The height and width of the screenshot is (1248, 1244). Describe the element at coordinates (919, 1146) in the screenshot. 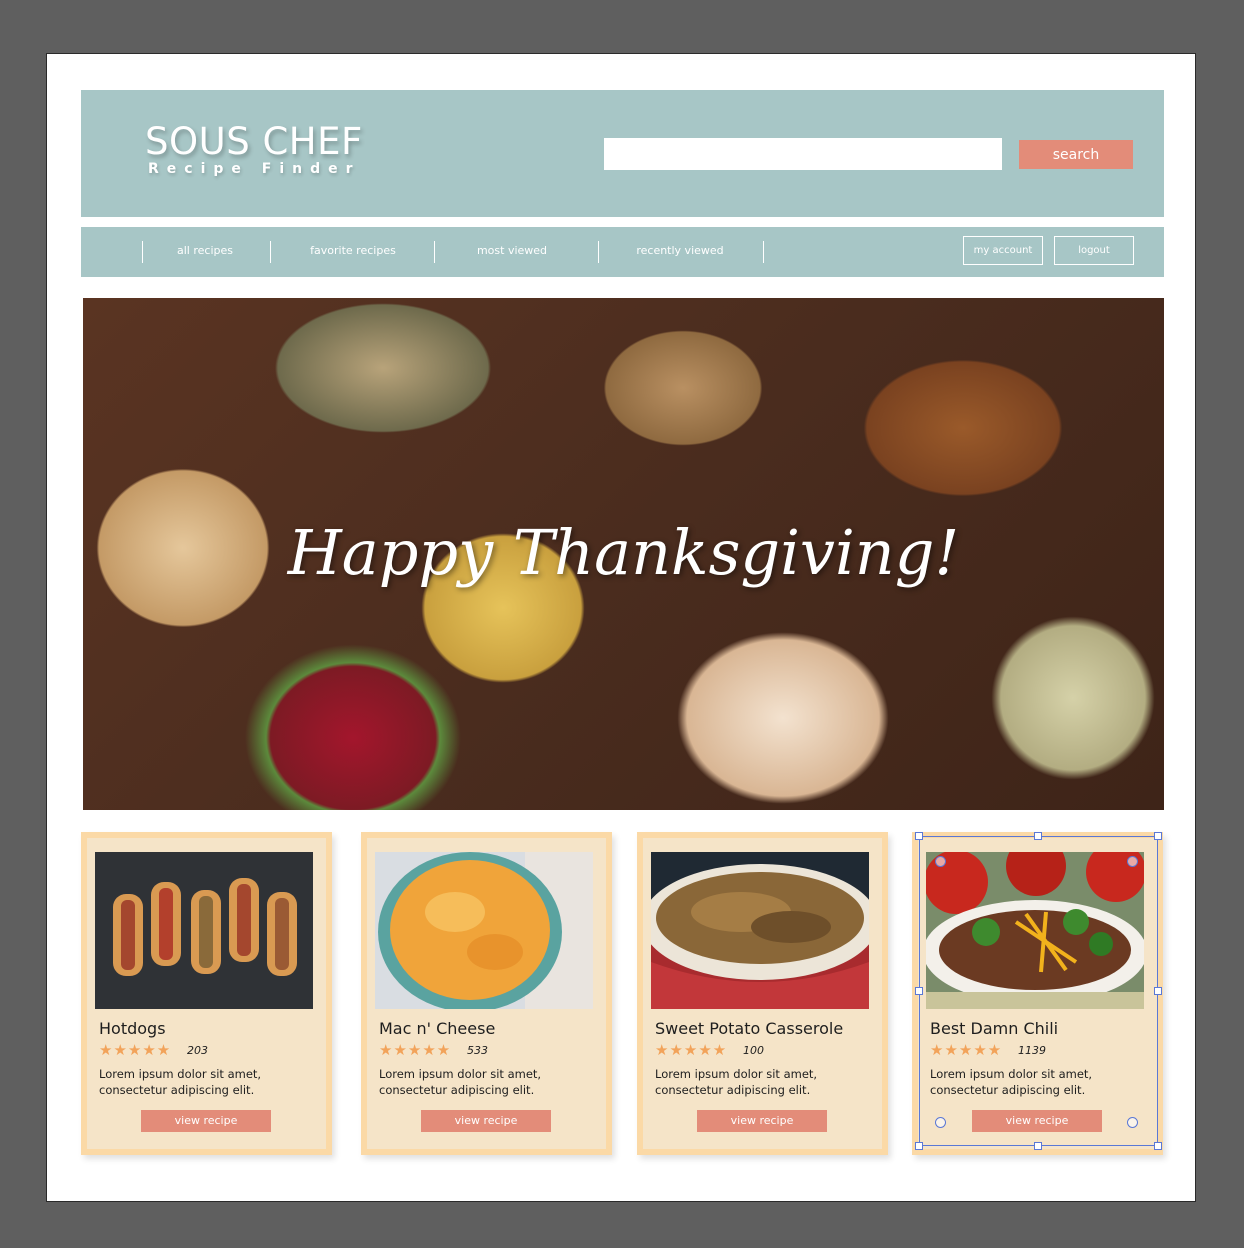

I see `resize-handle-bottom-left` at that location.